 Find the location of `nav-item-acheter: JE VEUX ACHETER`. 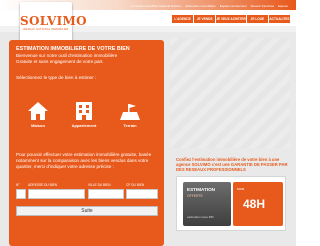

nav-item-acheter: JE VEUX ACHETER is located at coordinates (231, 19).